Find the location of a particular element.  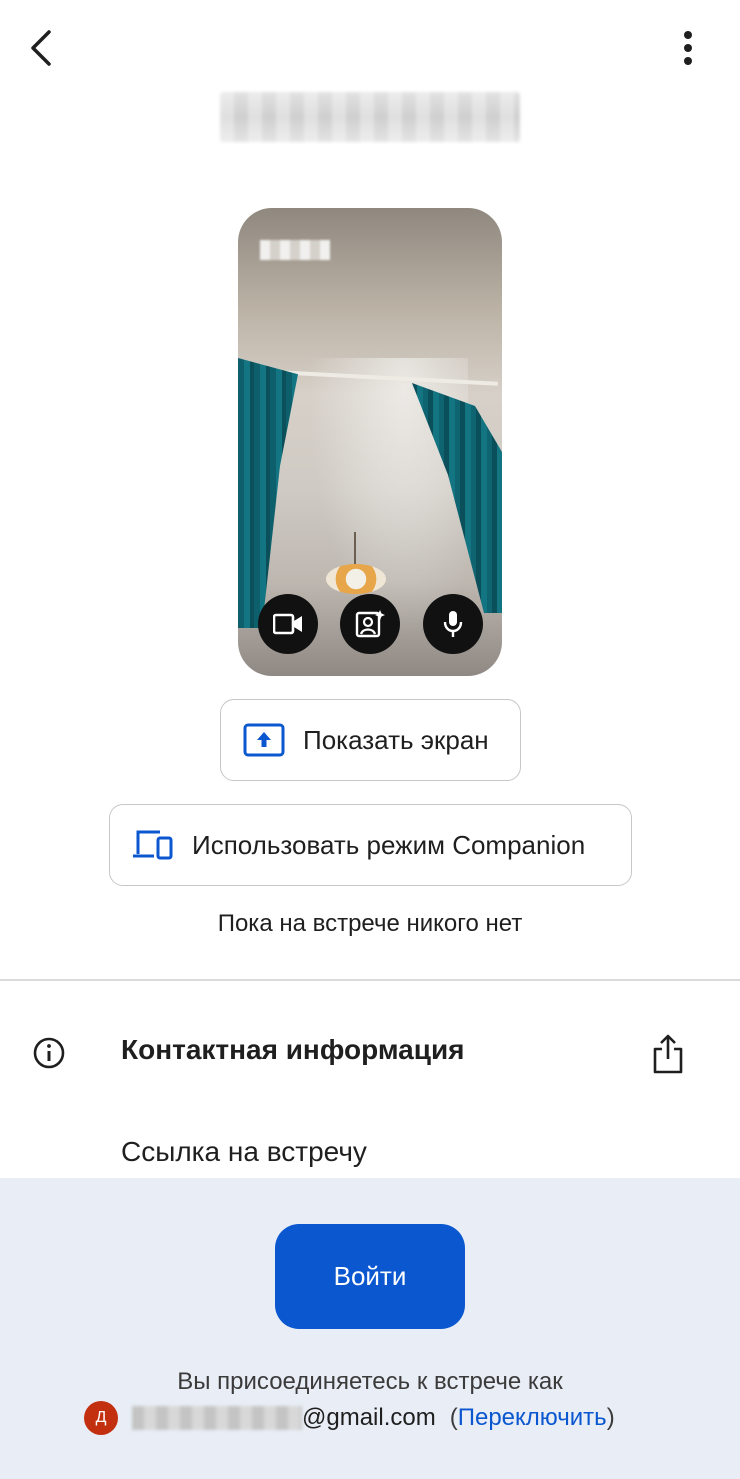

video-camera-icon is located at coordinates (287, 624).